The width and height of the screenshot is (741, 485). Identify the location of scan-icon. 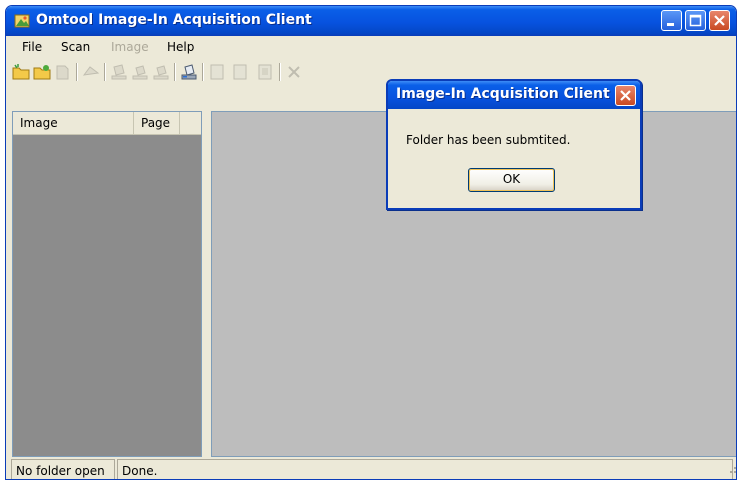
(119, 72).